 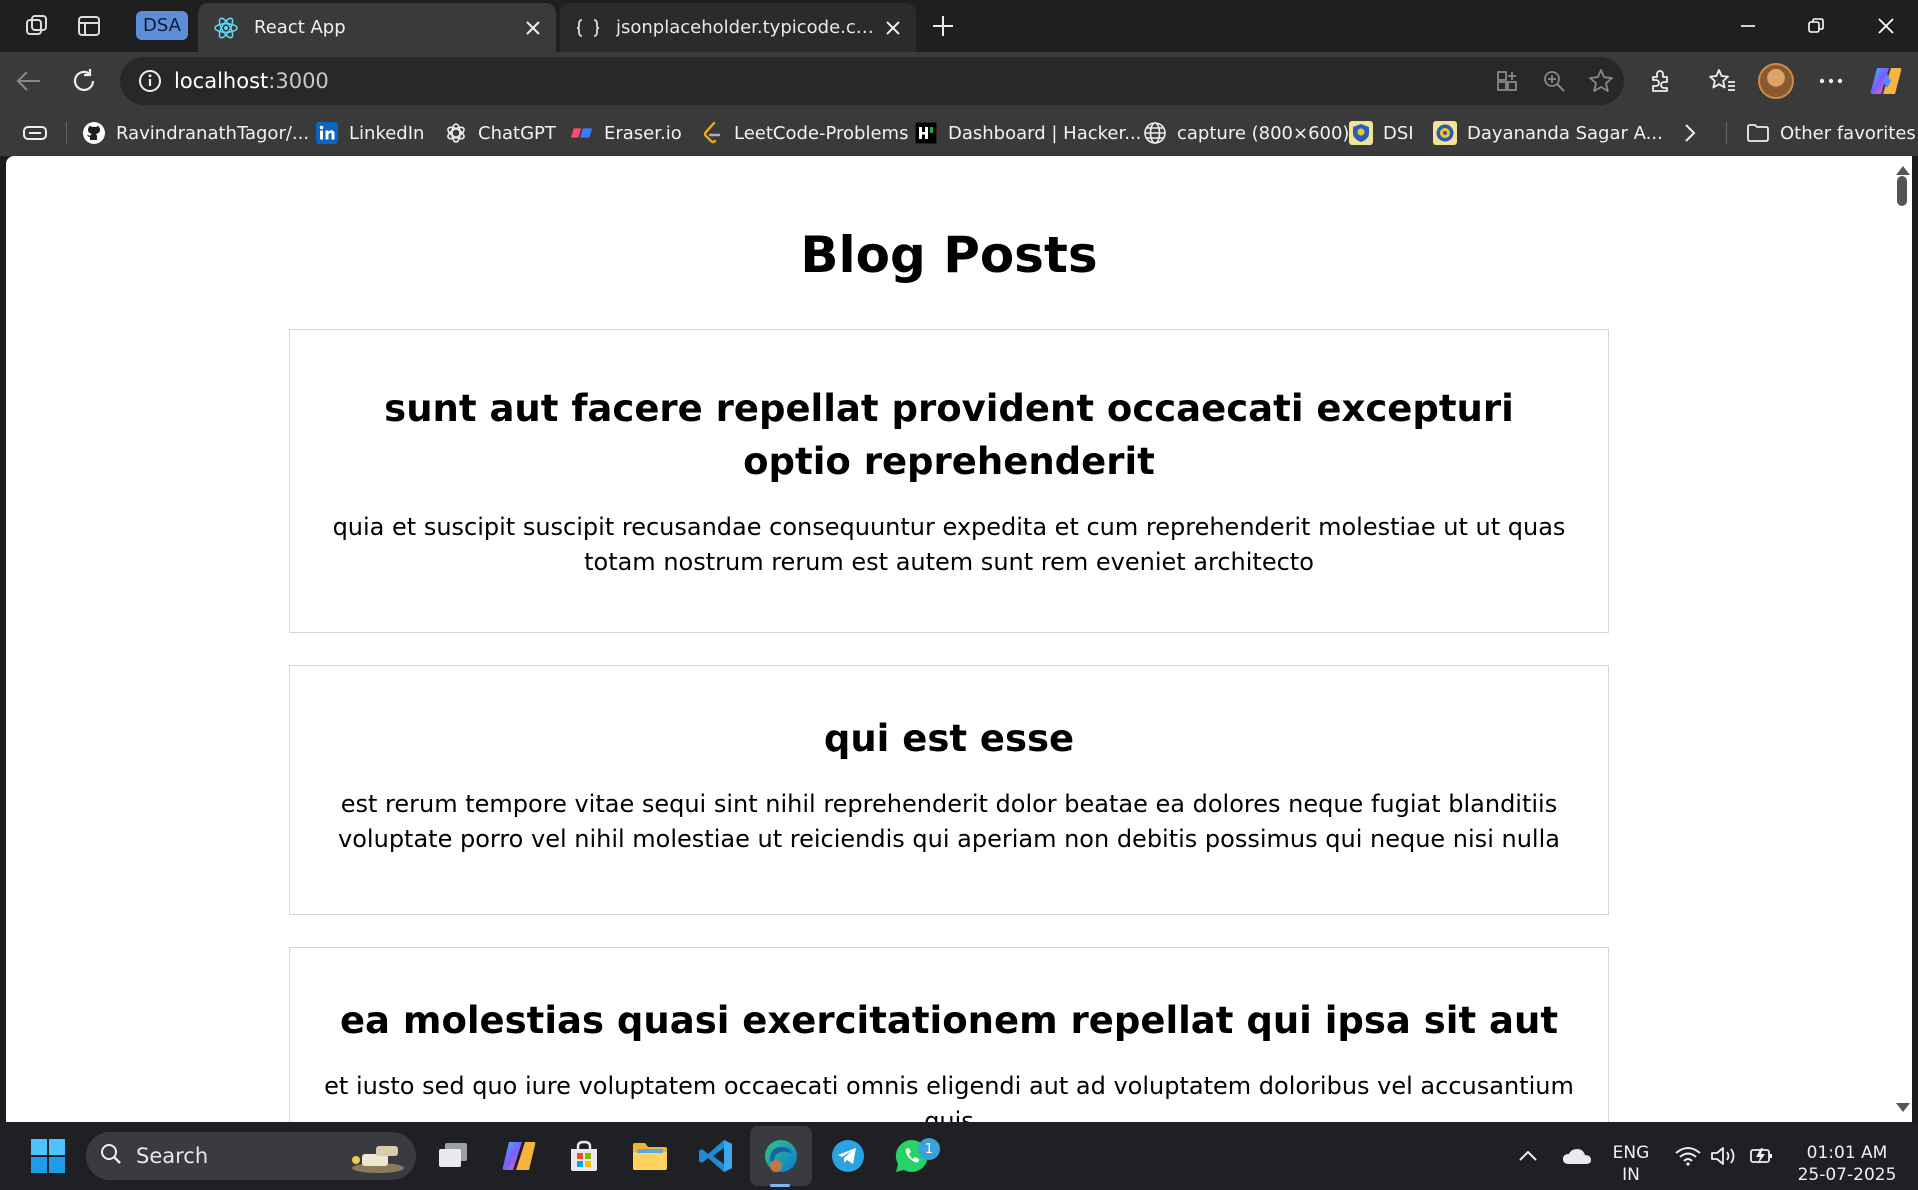 What do you see at coordinates (1886, 81) in the screenshot?
I see `copilot-icon` at bounding box center [1886, 81].